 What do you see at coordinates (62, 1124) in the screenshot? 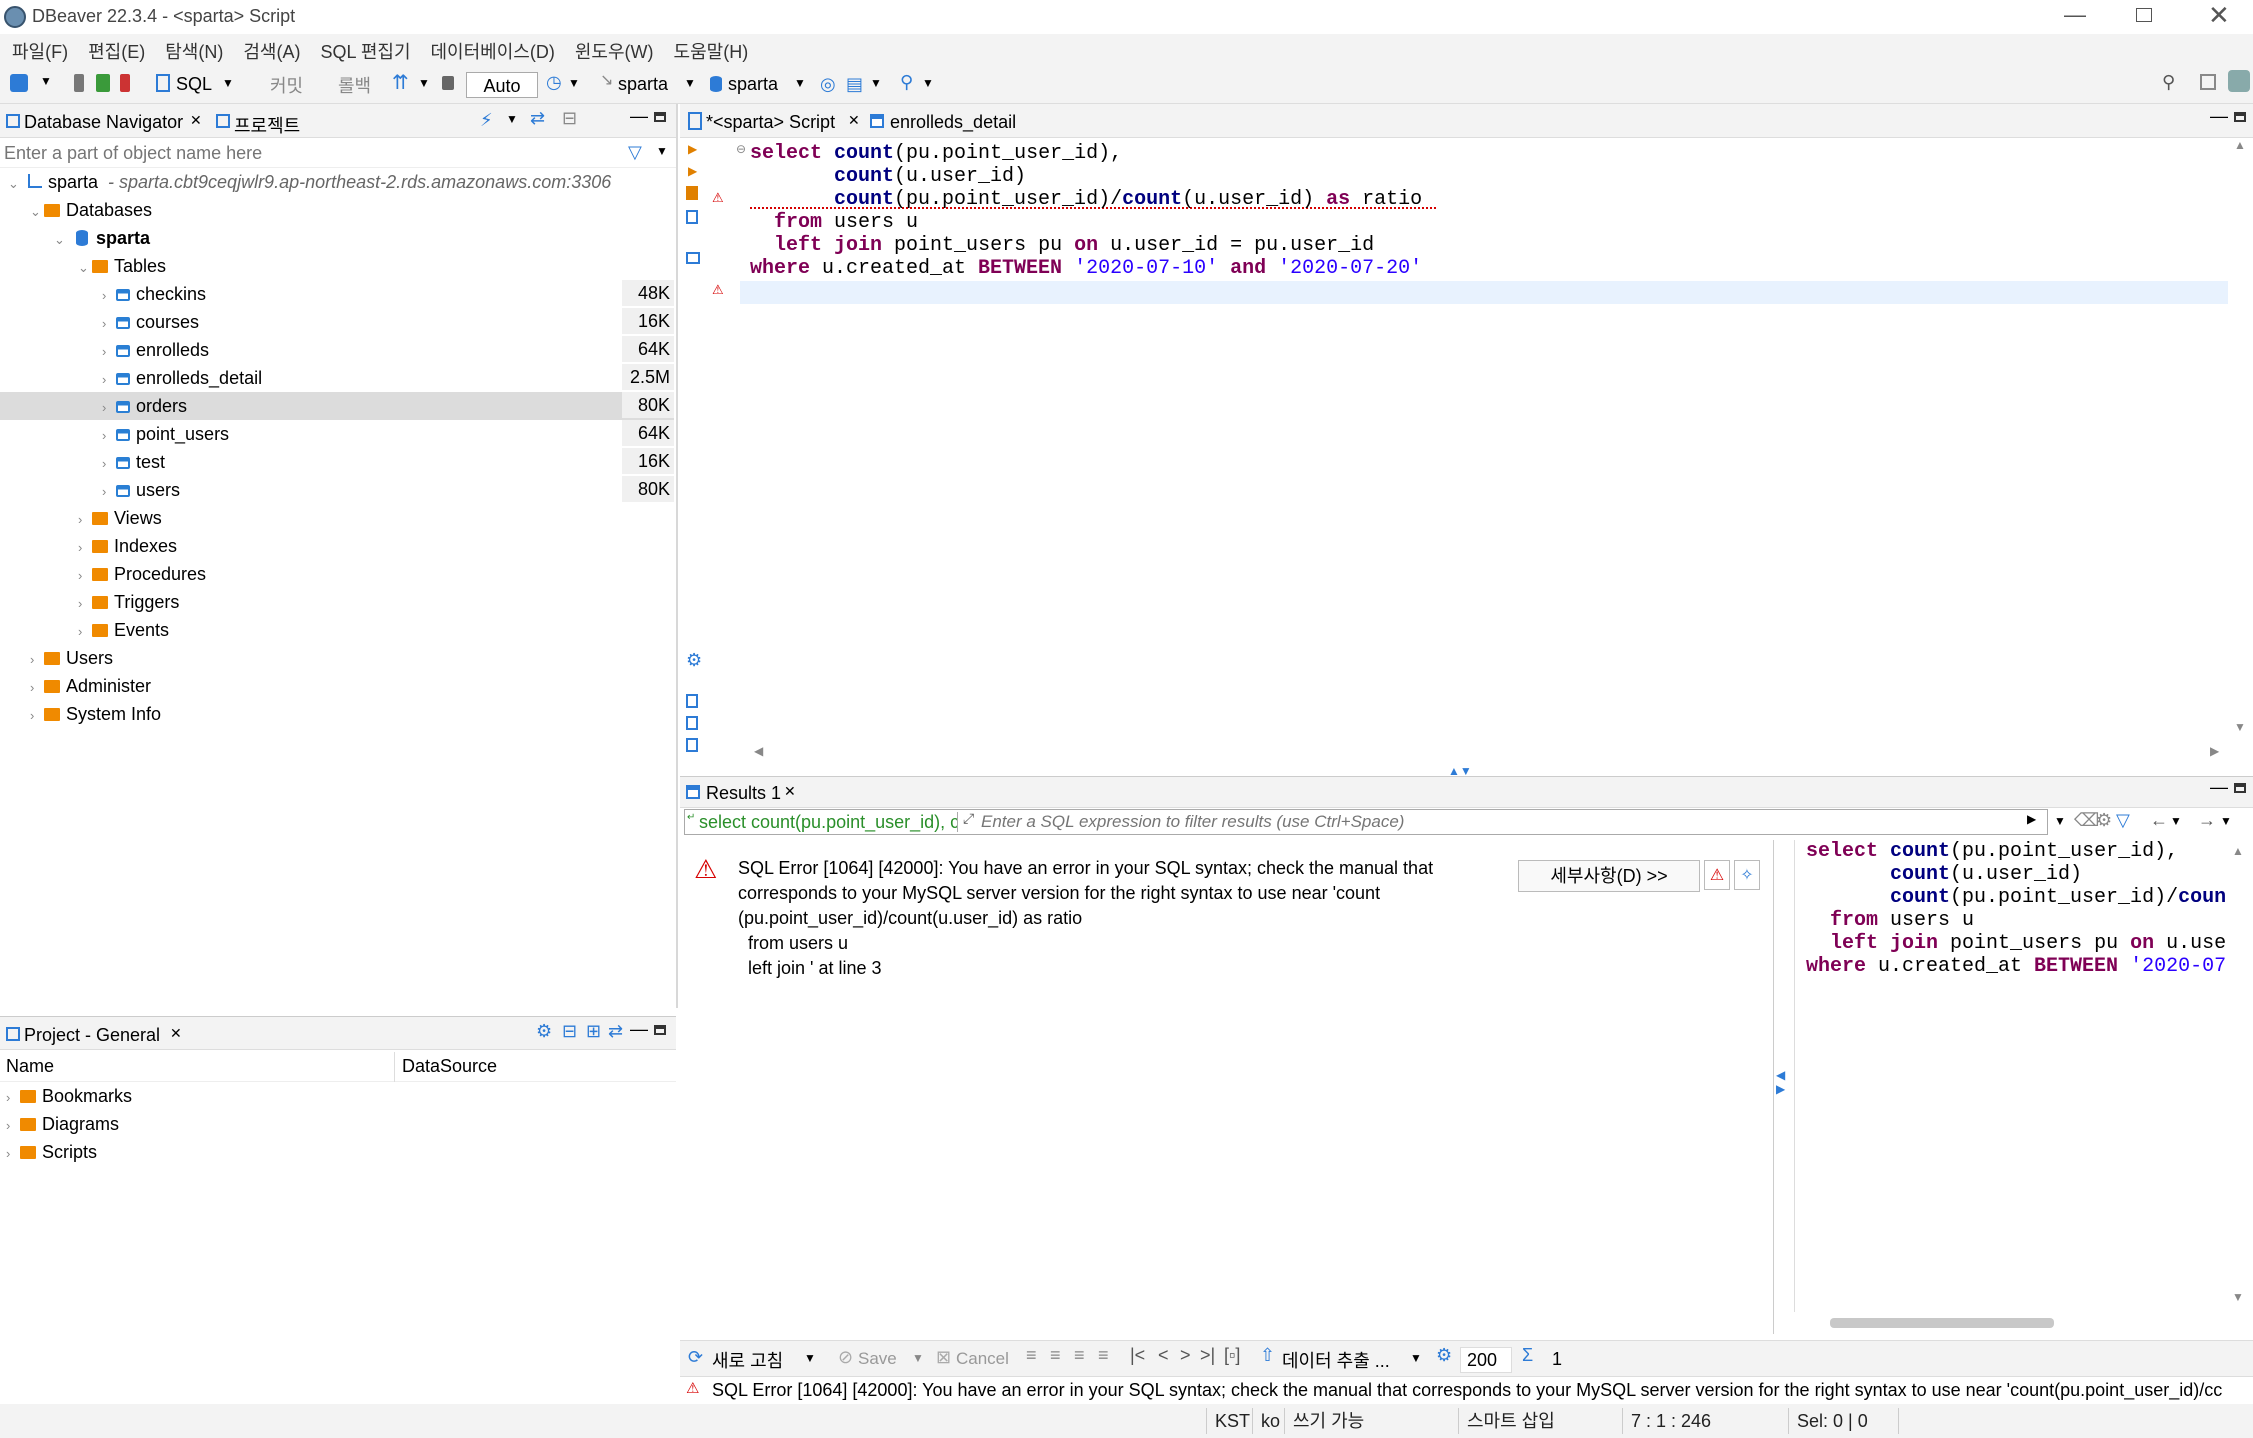
I see `project-item: › Diagrams` at bounding box center [62, 1124].